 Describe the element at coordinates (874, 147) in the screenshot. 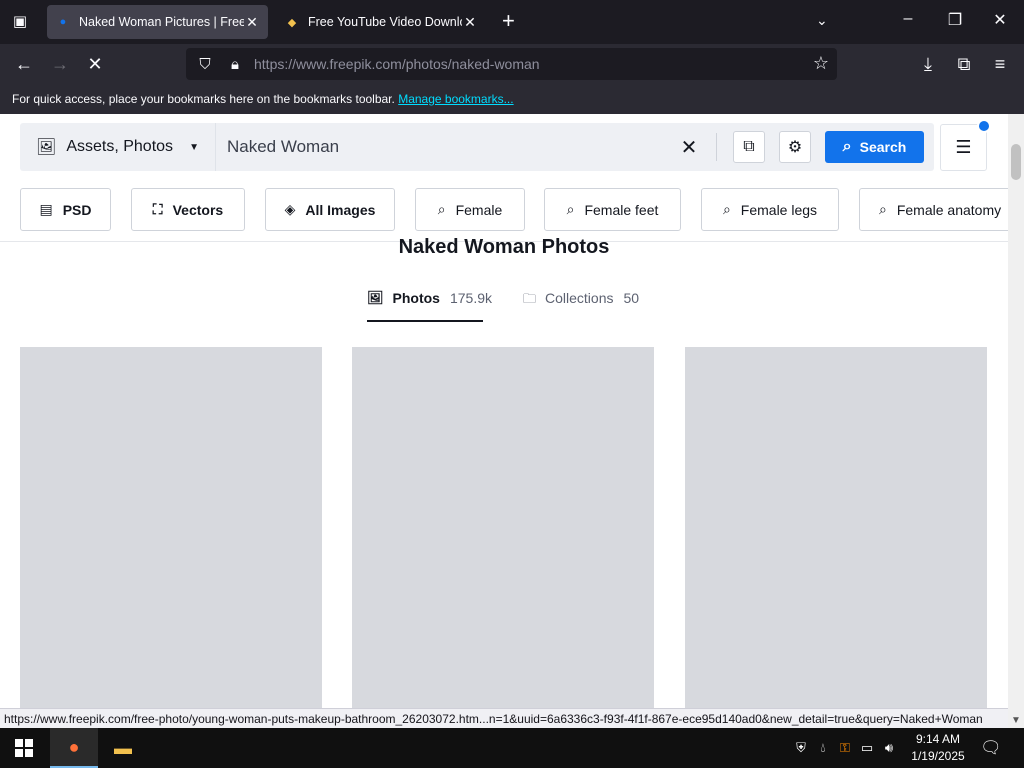

I see `search-button: ⌕ Search` at that location.